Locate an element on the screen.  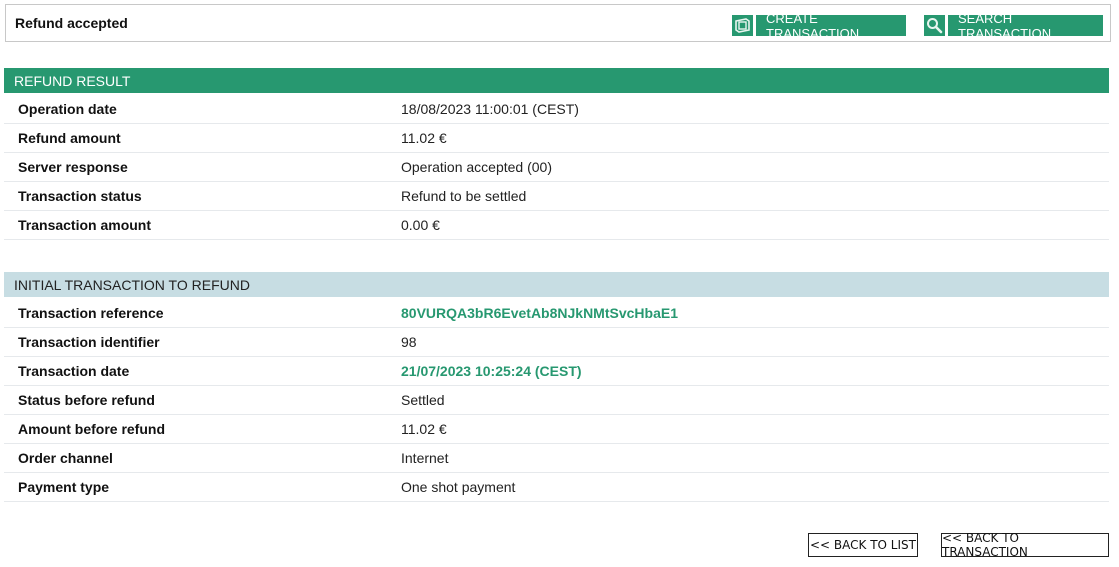
row-label: Amount before refund is located at coordinates (91, 429).